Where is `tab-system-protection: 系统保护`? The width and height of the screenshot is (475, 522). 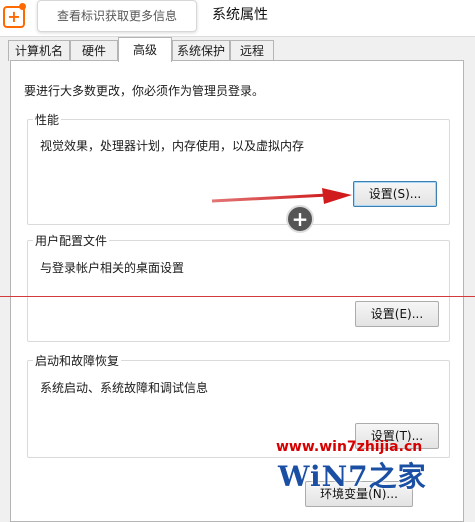 tab-system-protection: 系统保护 is located at coordinates (201, 50).